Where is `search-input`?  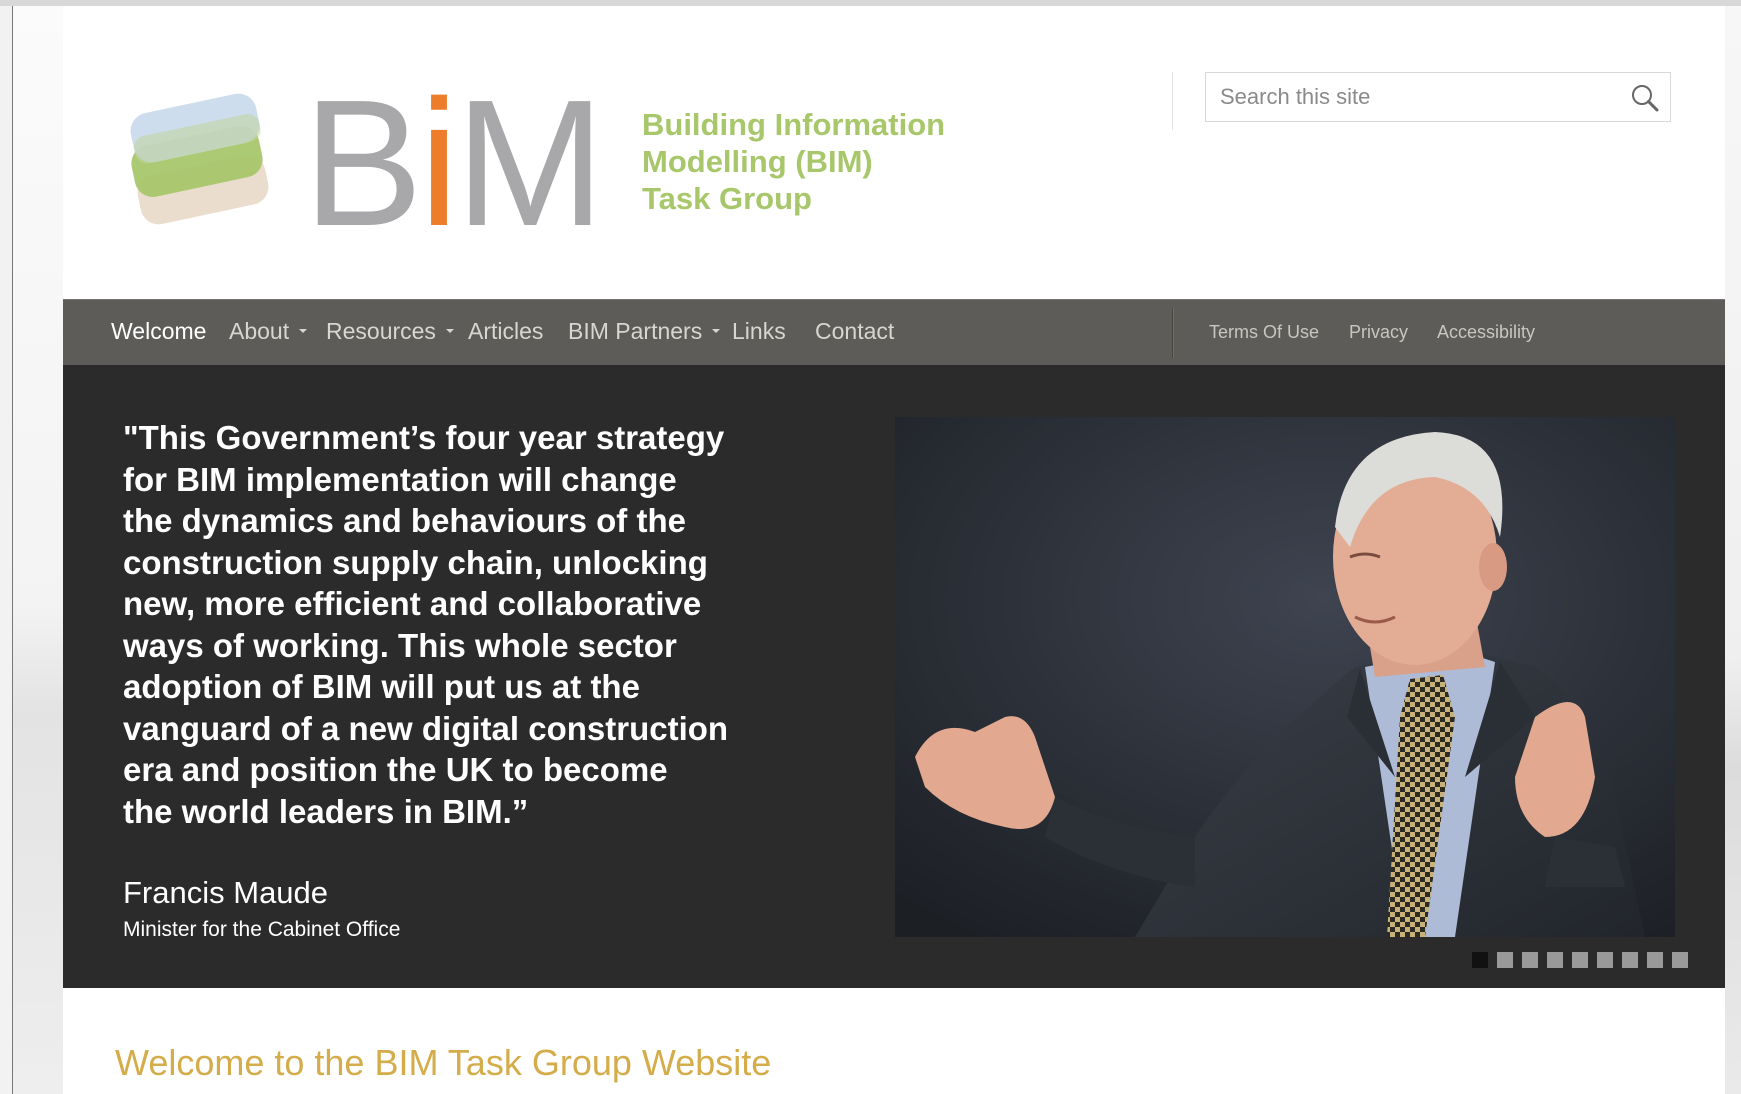 search-input is located at coordinates (1406, 97).